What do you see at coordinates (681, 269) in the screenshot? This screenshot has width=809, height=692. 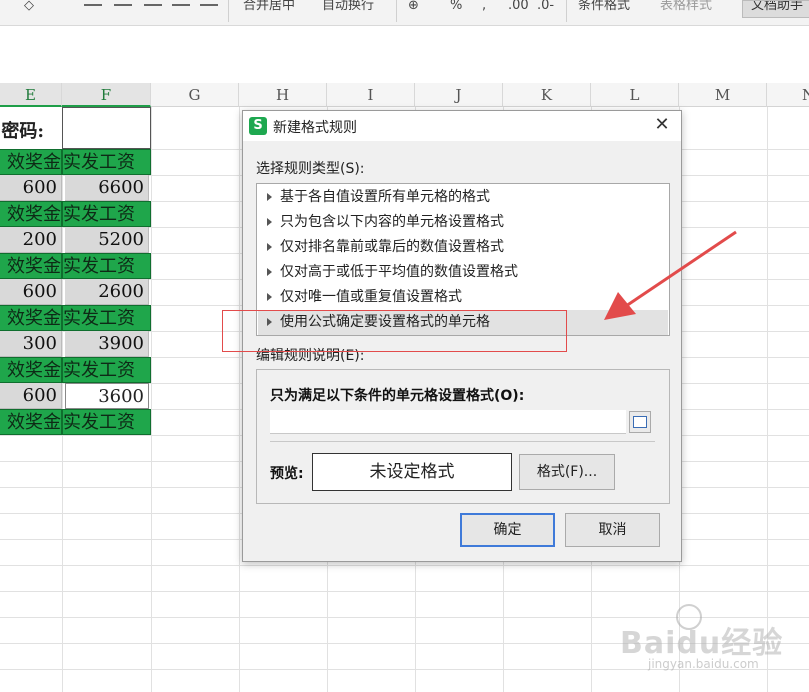 I see `arrow-shaft` at bounding box center [681, 269].